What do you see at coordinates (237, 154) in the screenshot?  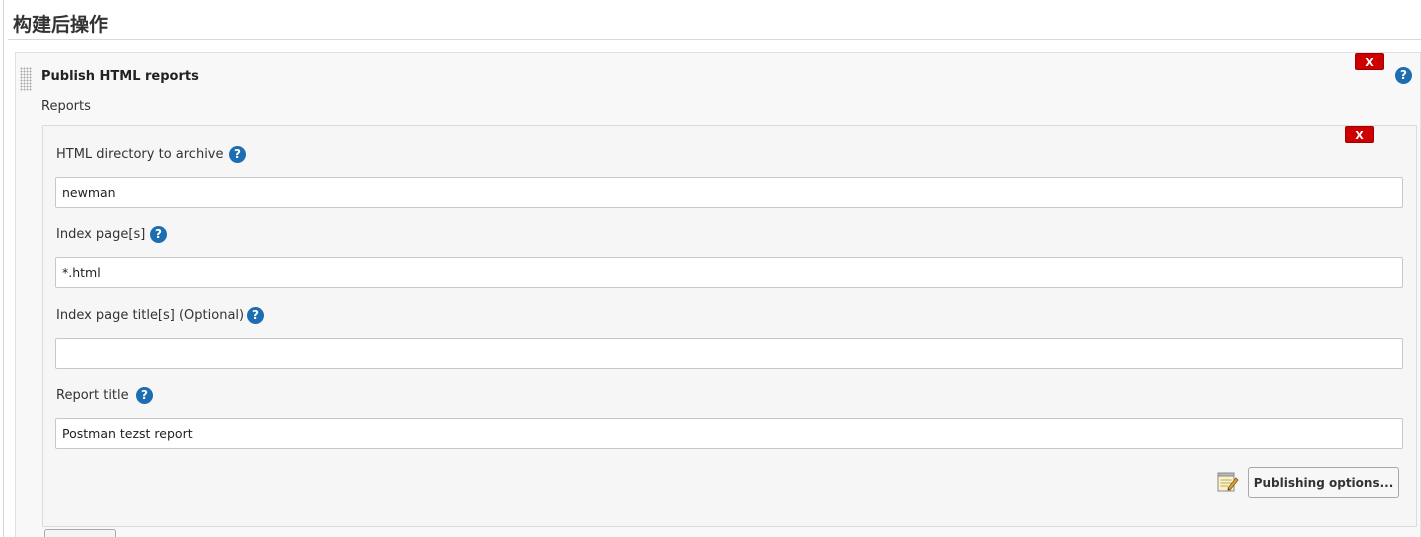 I see `html-directory-help-icon: ?` at bounding box center [237, 154].